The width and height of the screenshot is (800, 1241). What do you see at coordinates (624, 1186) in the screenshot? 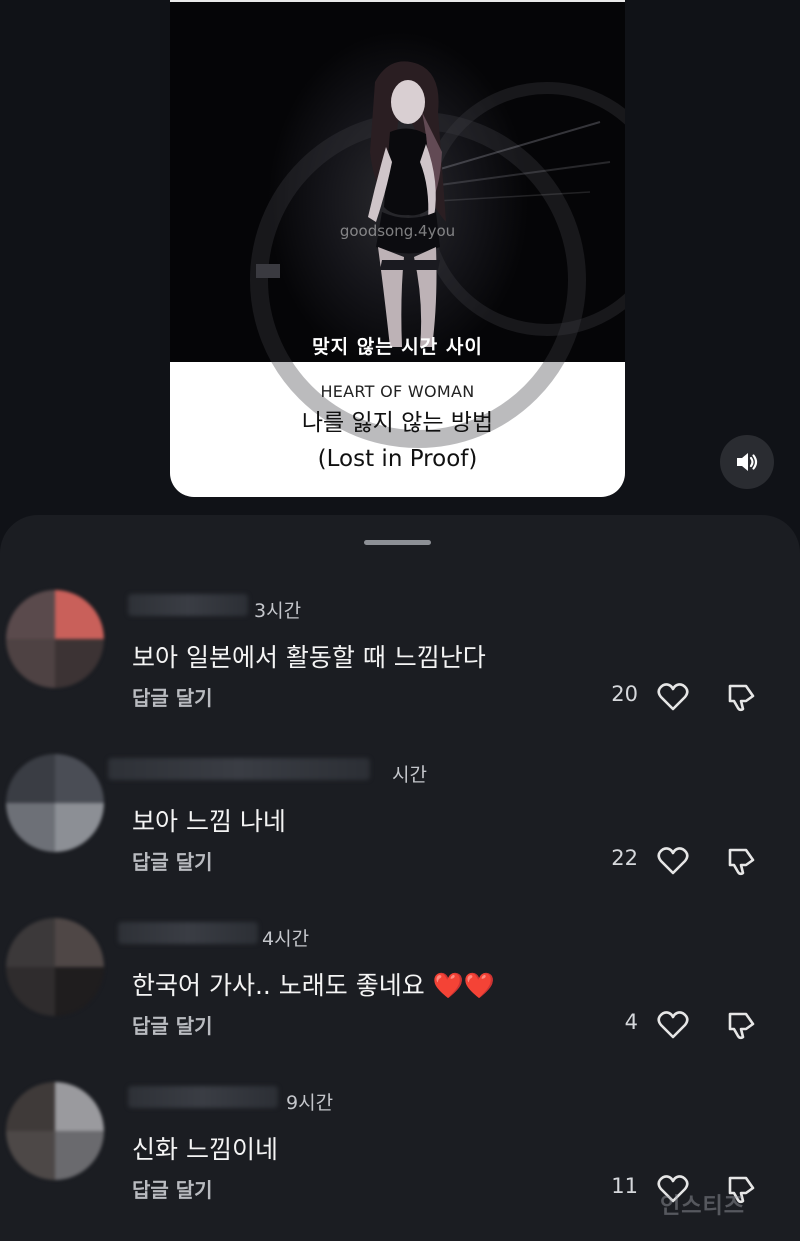
I see `like-count: 11` at bounding box center [624, 1186].